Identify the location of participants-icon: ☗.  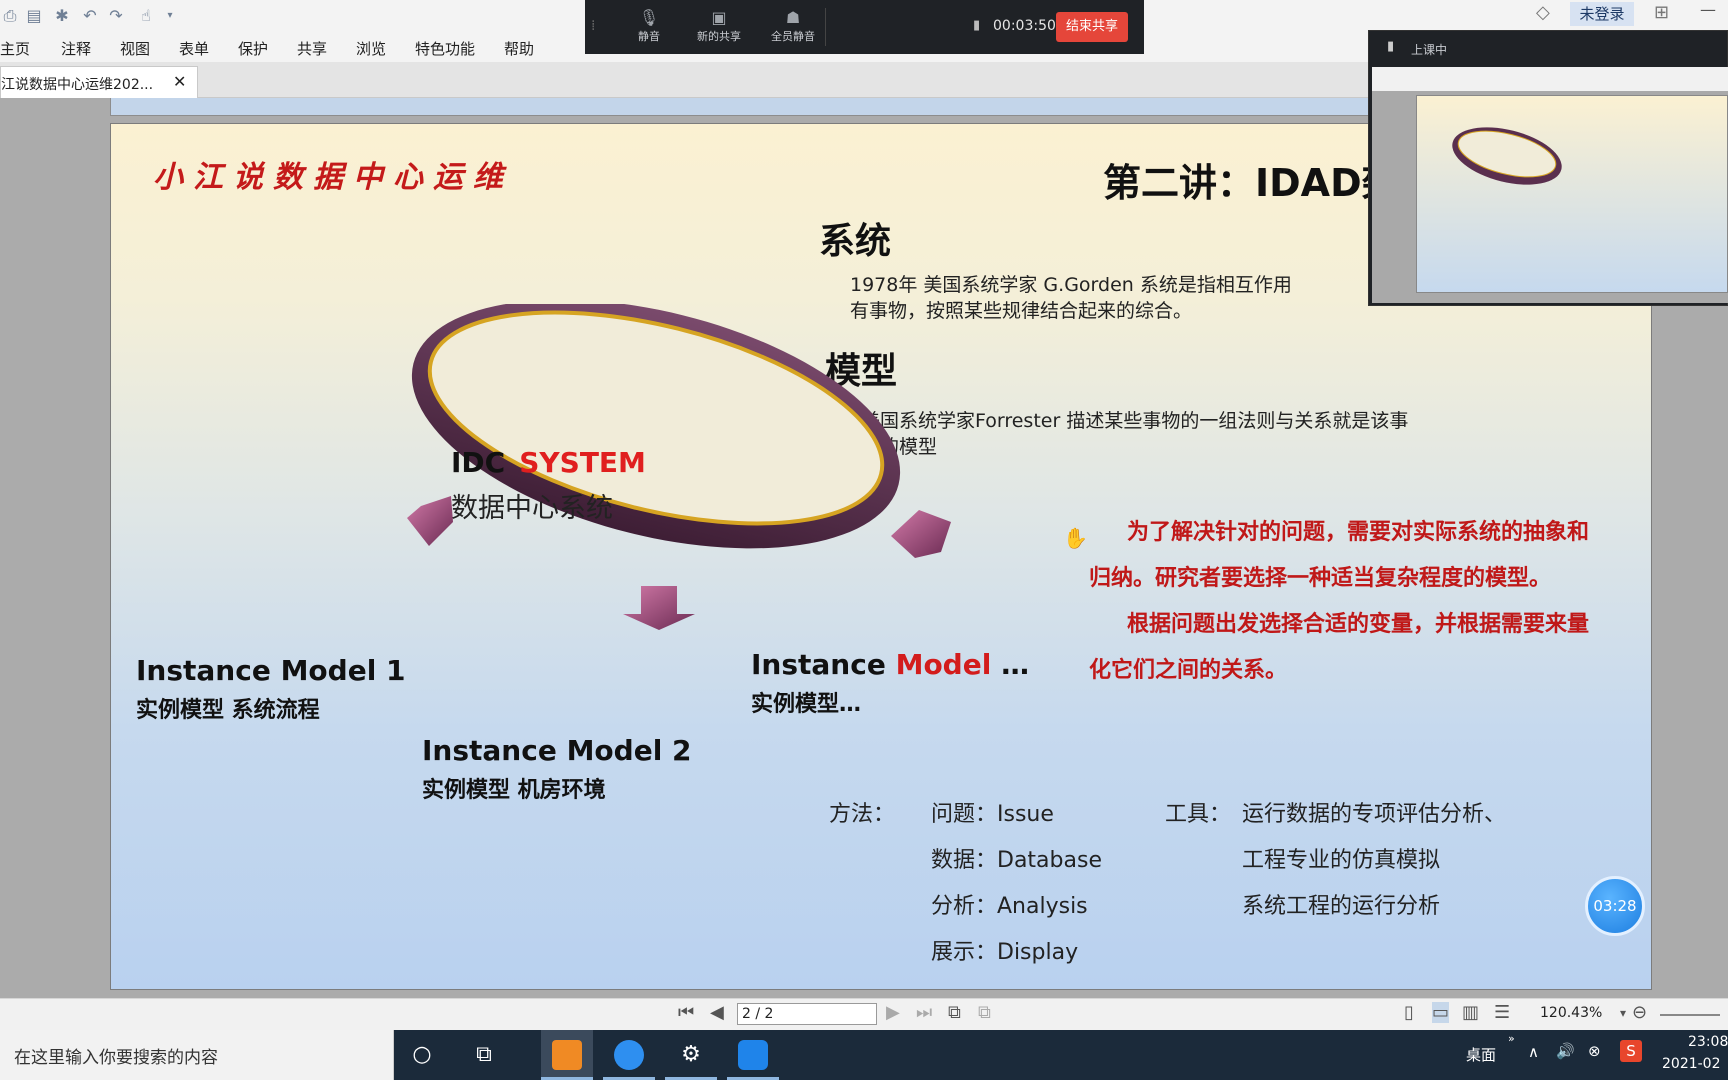
(793, 17).